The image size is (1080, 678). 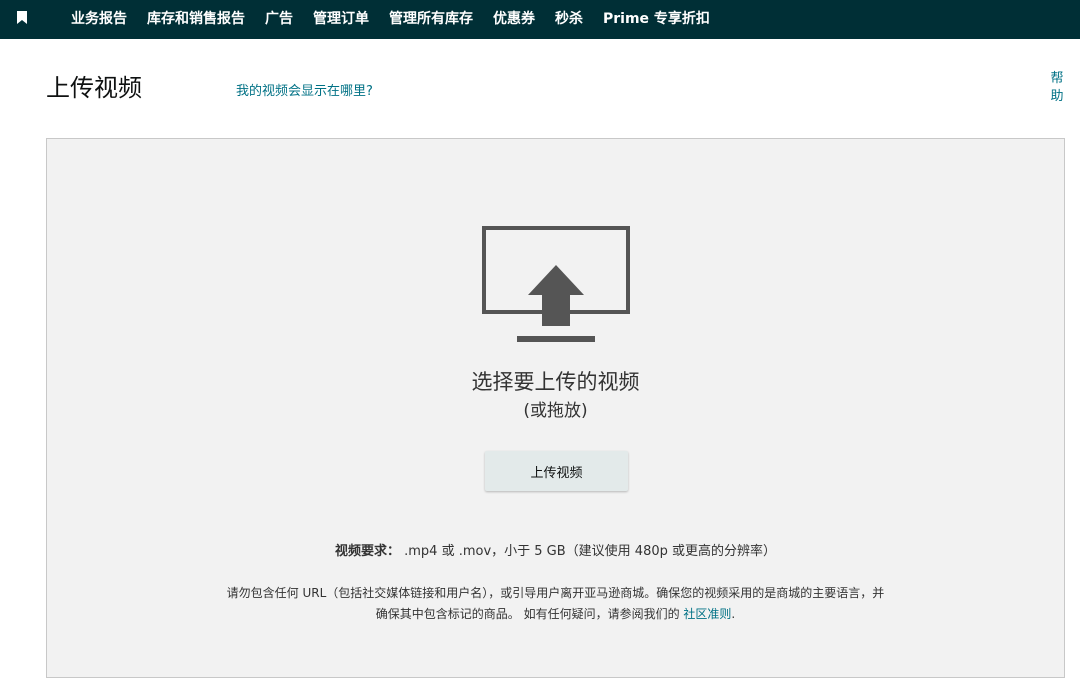 I want to click on nav-item-manage-orders: 管理订单, so click(x=341, y=19).